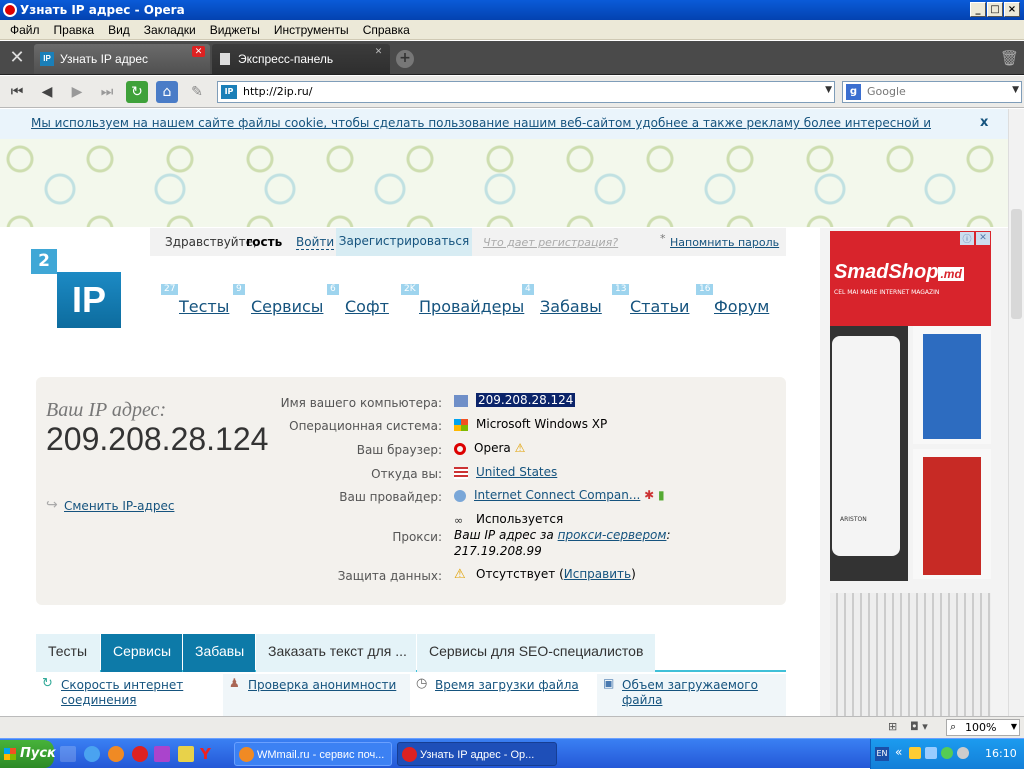 The width and height of the screenshot is (1024, 769). I want to click on change-ip-link: Сменить IP-адрес, so click(119, 506).